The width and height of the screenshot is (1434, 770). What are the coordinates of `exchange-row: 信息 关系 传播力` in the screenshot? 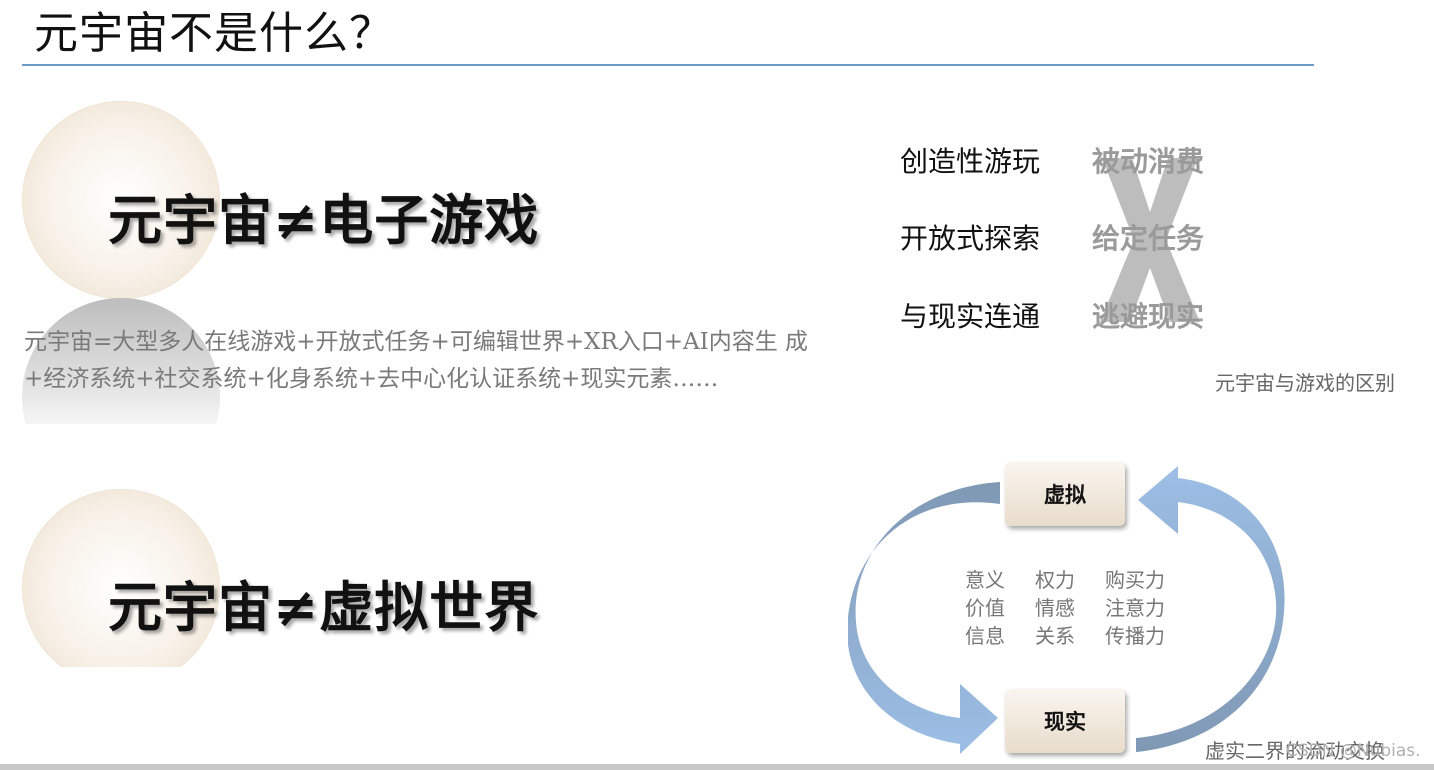 It's located at (1070, 636).